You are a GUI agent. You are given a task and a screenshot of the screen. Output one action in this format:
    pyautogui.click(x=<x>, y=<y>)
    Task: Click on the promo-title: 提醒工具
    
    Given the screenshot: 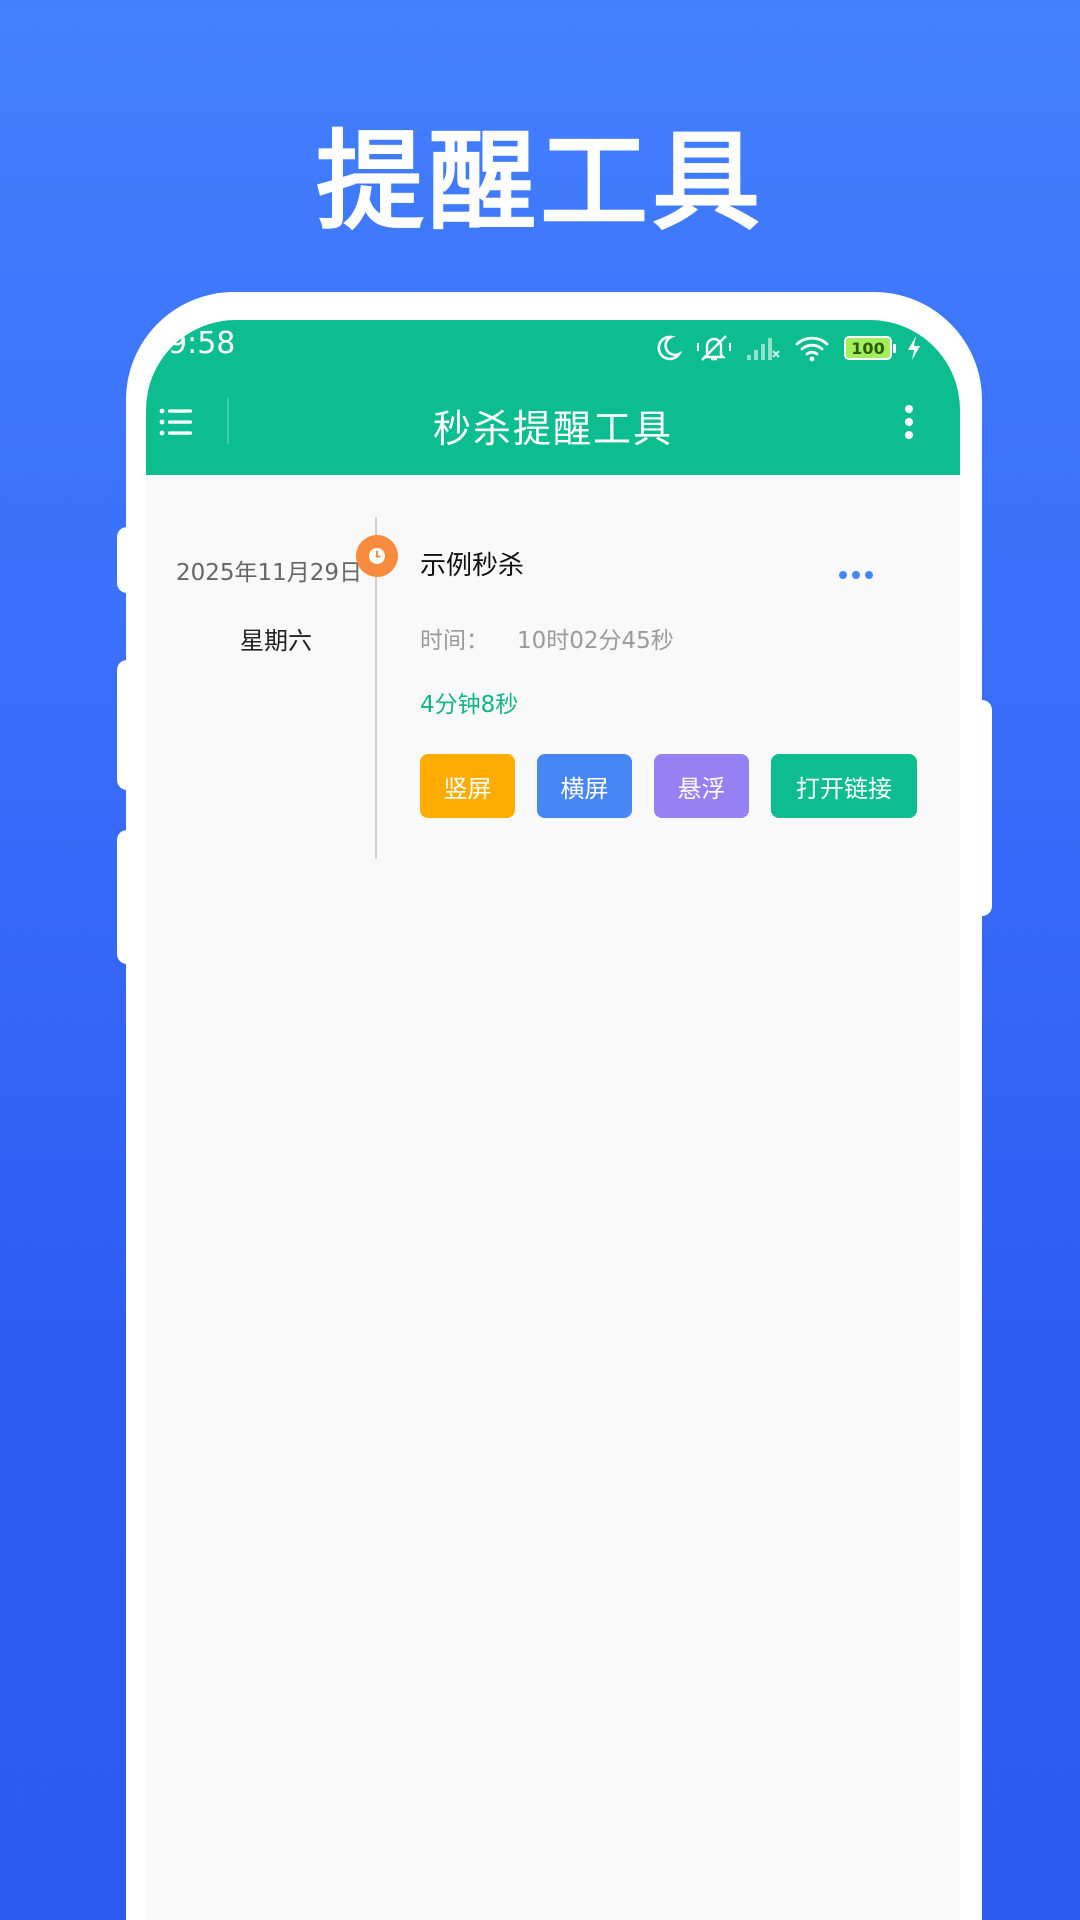 What is the action you would take?
    pyautogui.click(x=539, y=182)
    